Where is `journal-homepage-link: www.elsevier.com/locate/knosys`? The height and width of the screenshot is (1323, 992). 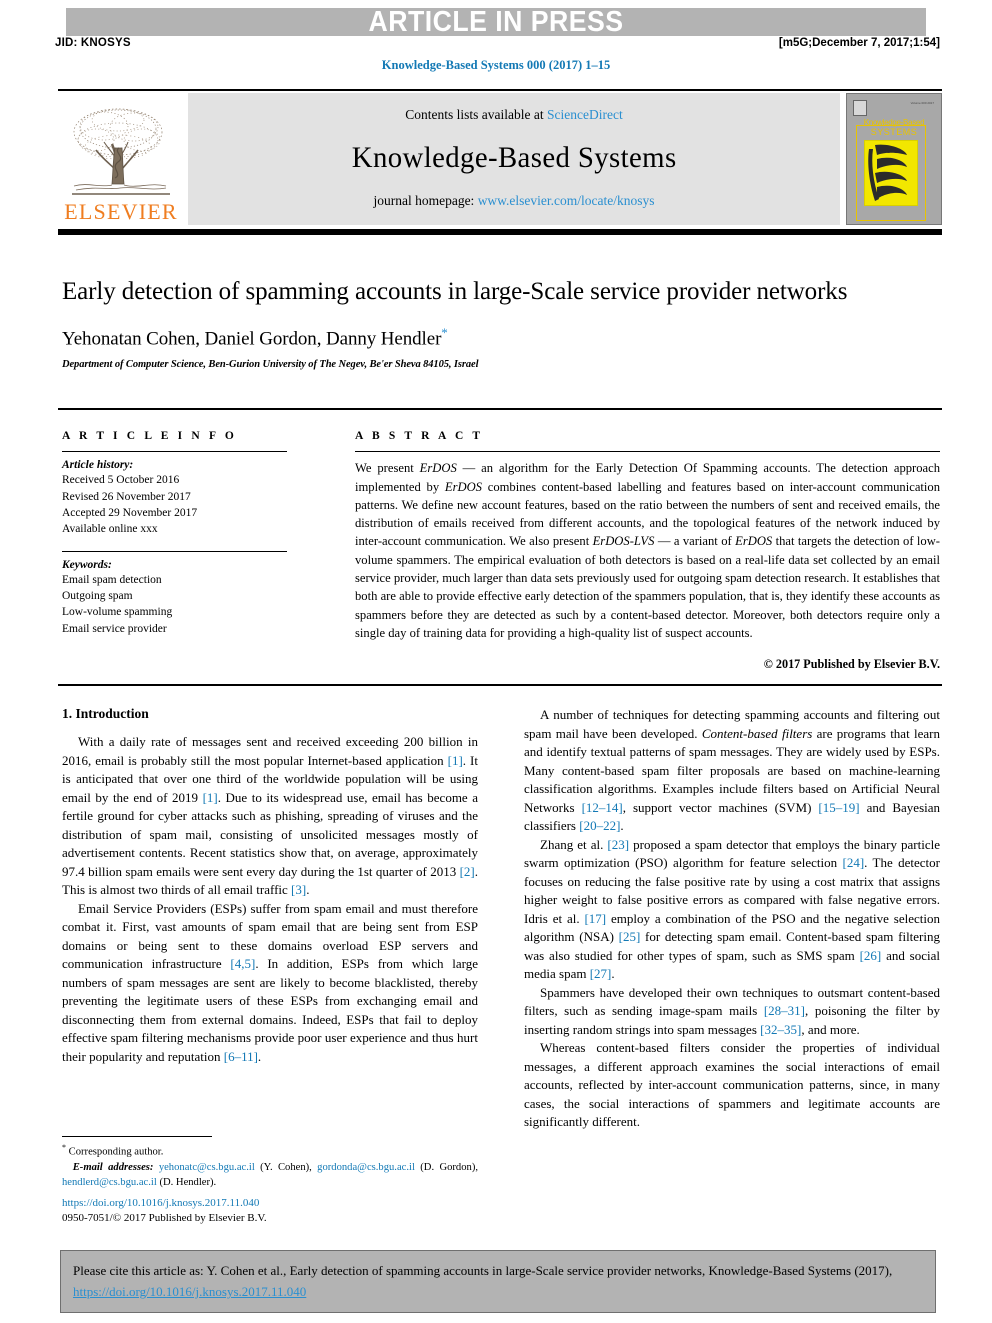
journal-homepage-link: www.elsevier.com/locate/knosys is located at coordinates (566, 200).